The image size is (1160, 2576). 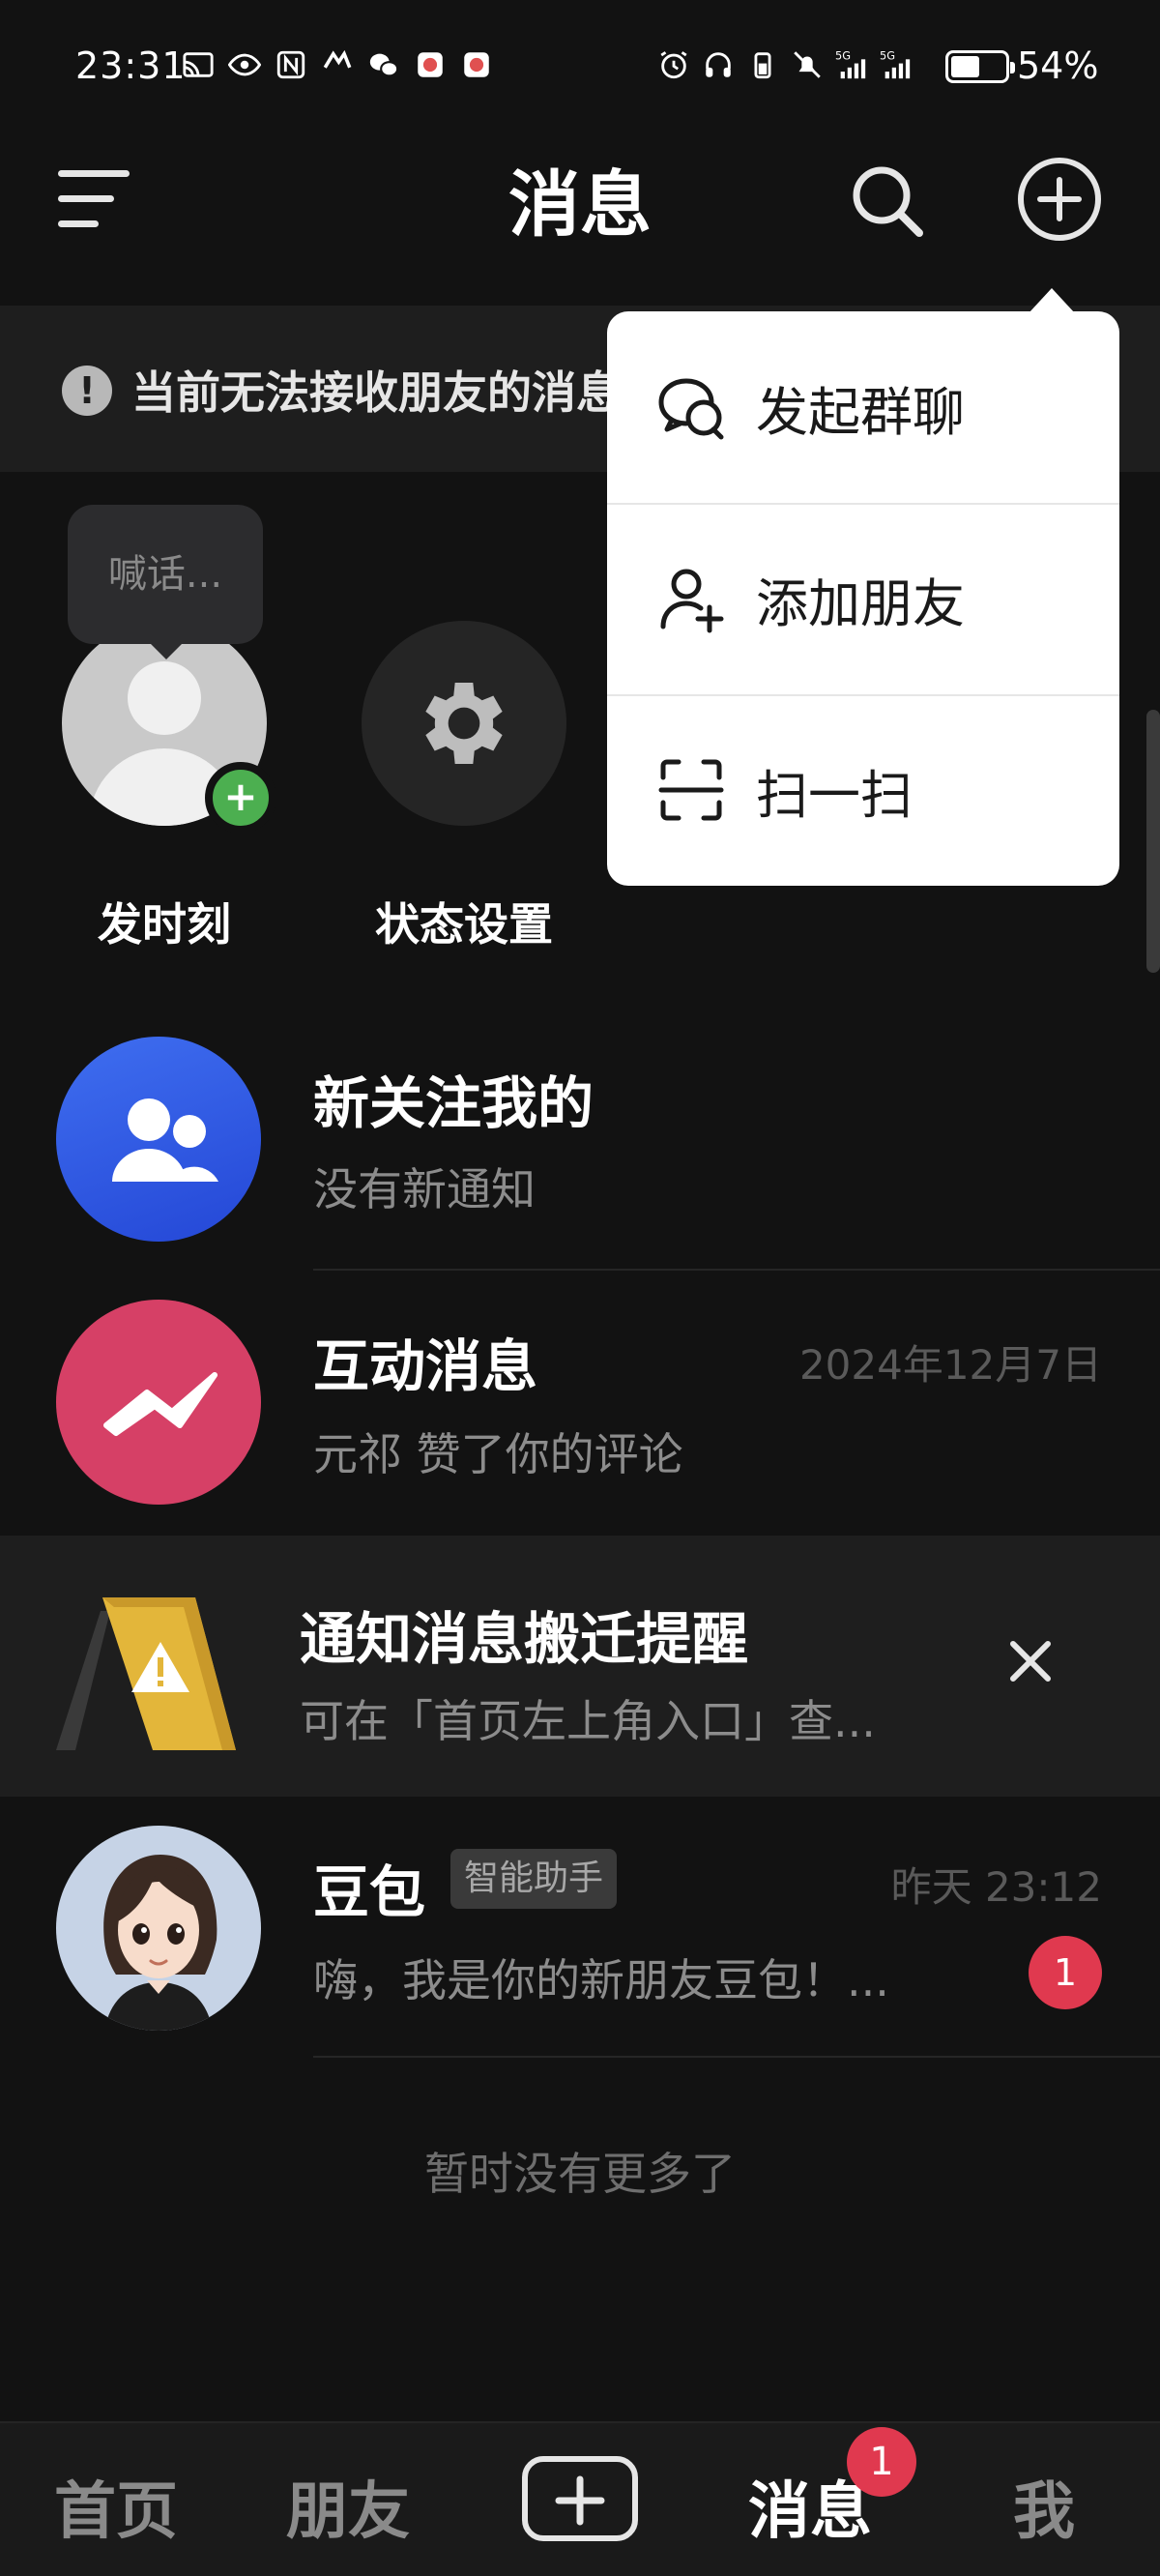 I want to click on nav-home: 首页, so click(x=116, y=2506).